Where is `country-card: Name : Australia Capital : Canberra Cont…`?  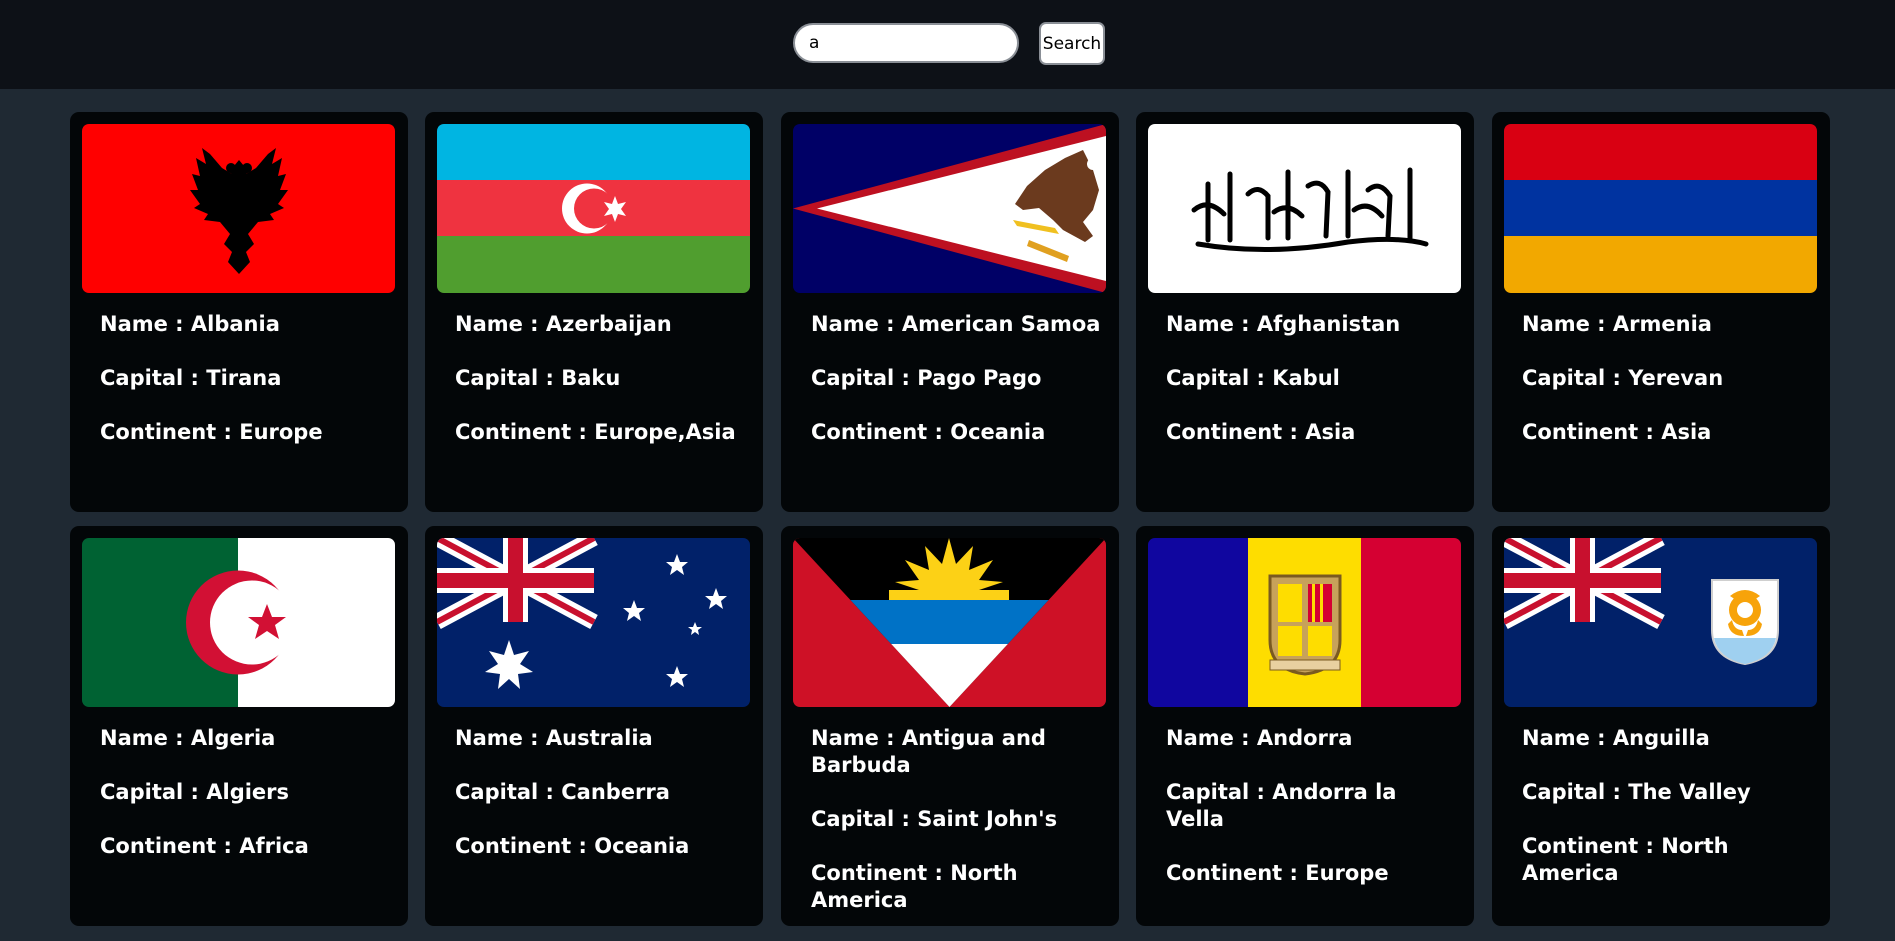
country-card: Name : Australia Capital : Canberra Cont… is located at coordinates (594, 726).